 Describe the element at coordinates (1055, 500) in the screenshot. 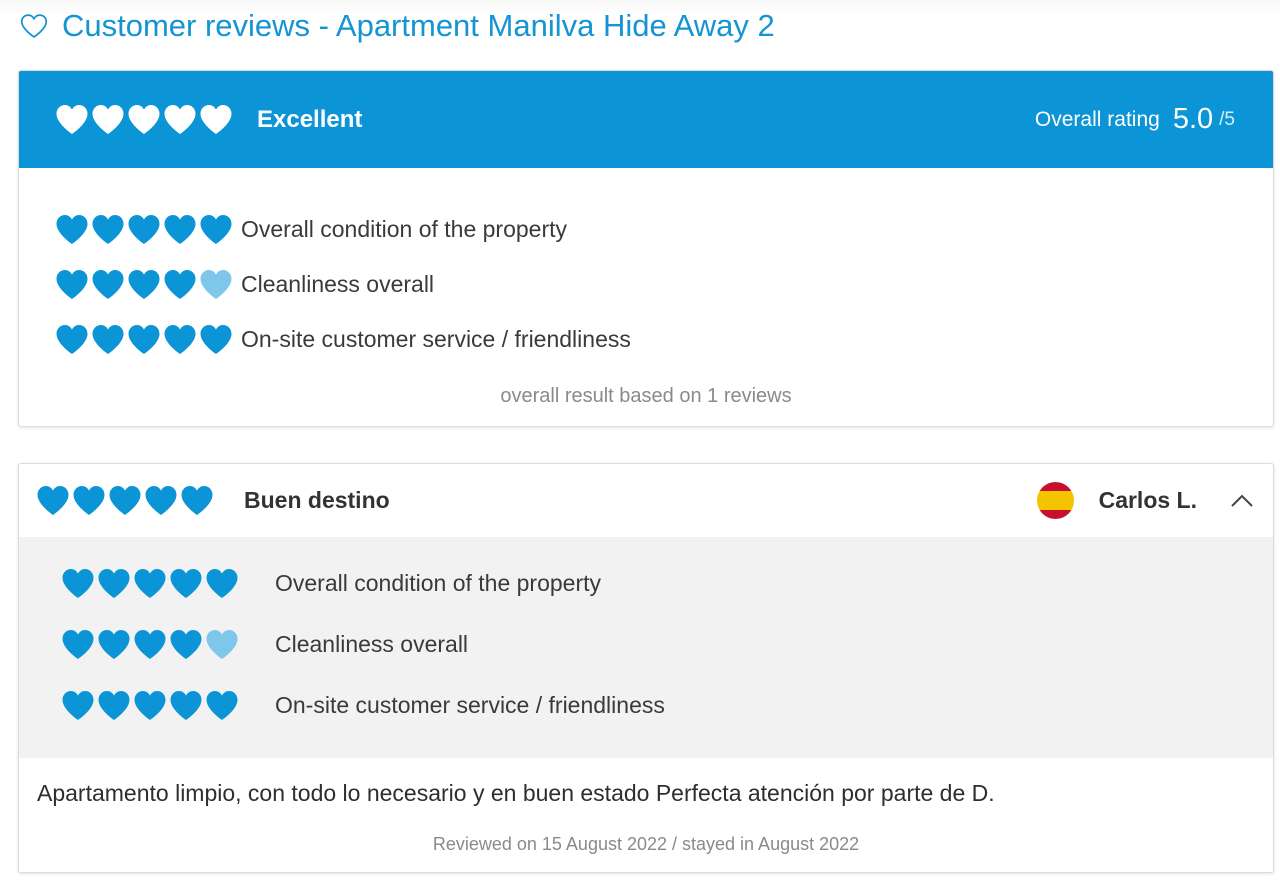

I see `spain-flag-icon` at that location.